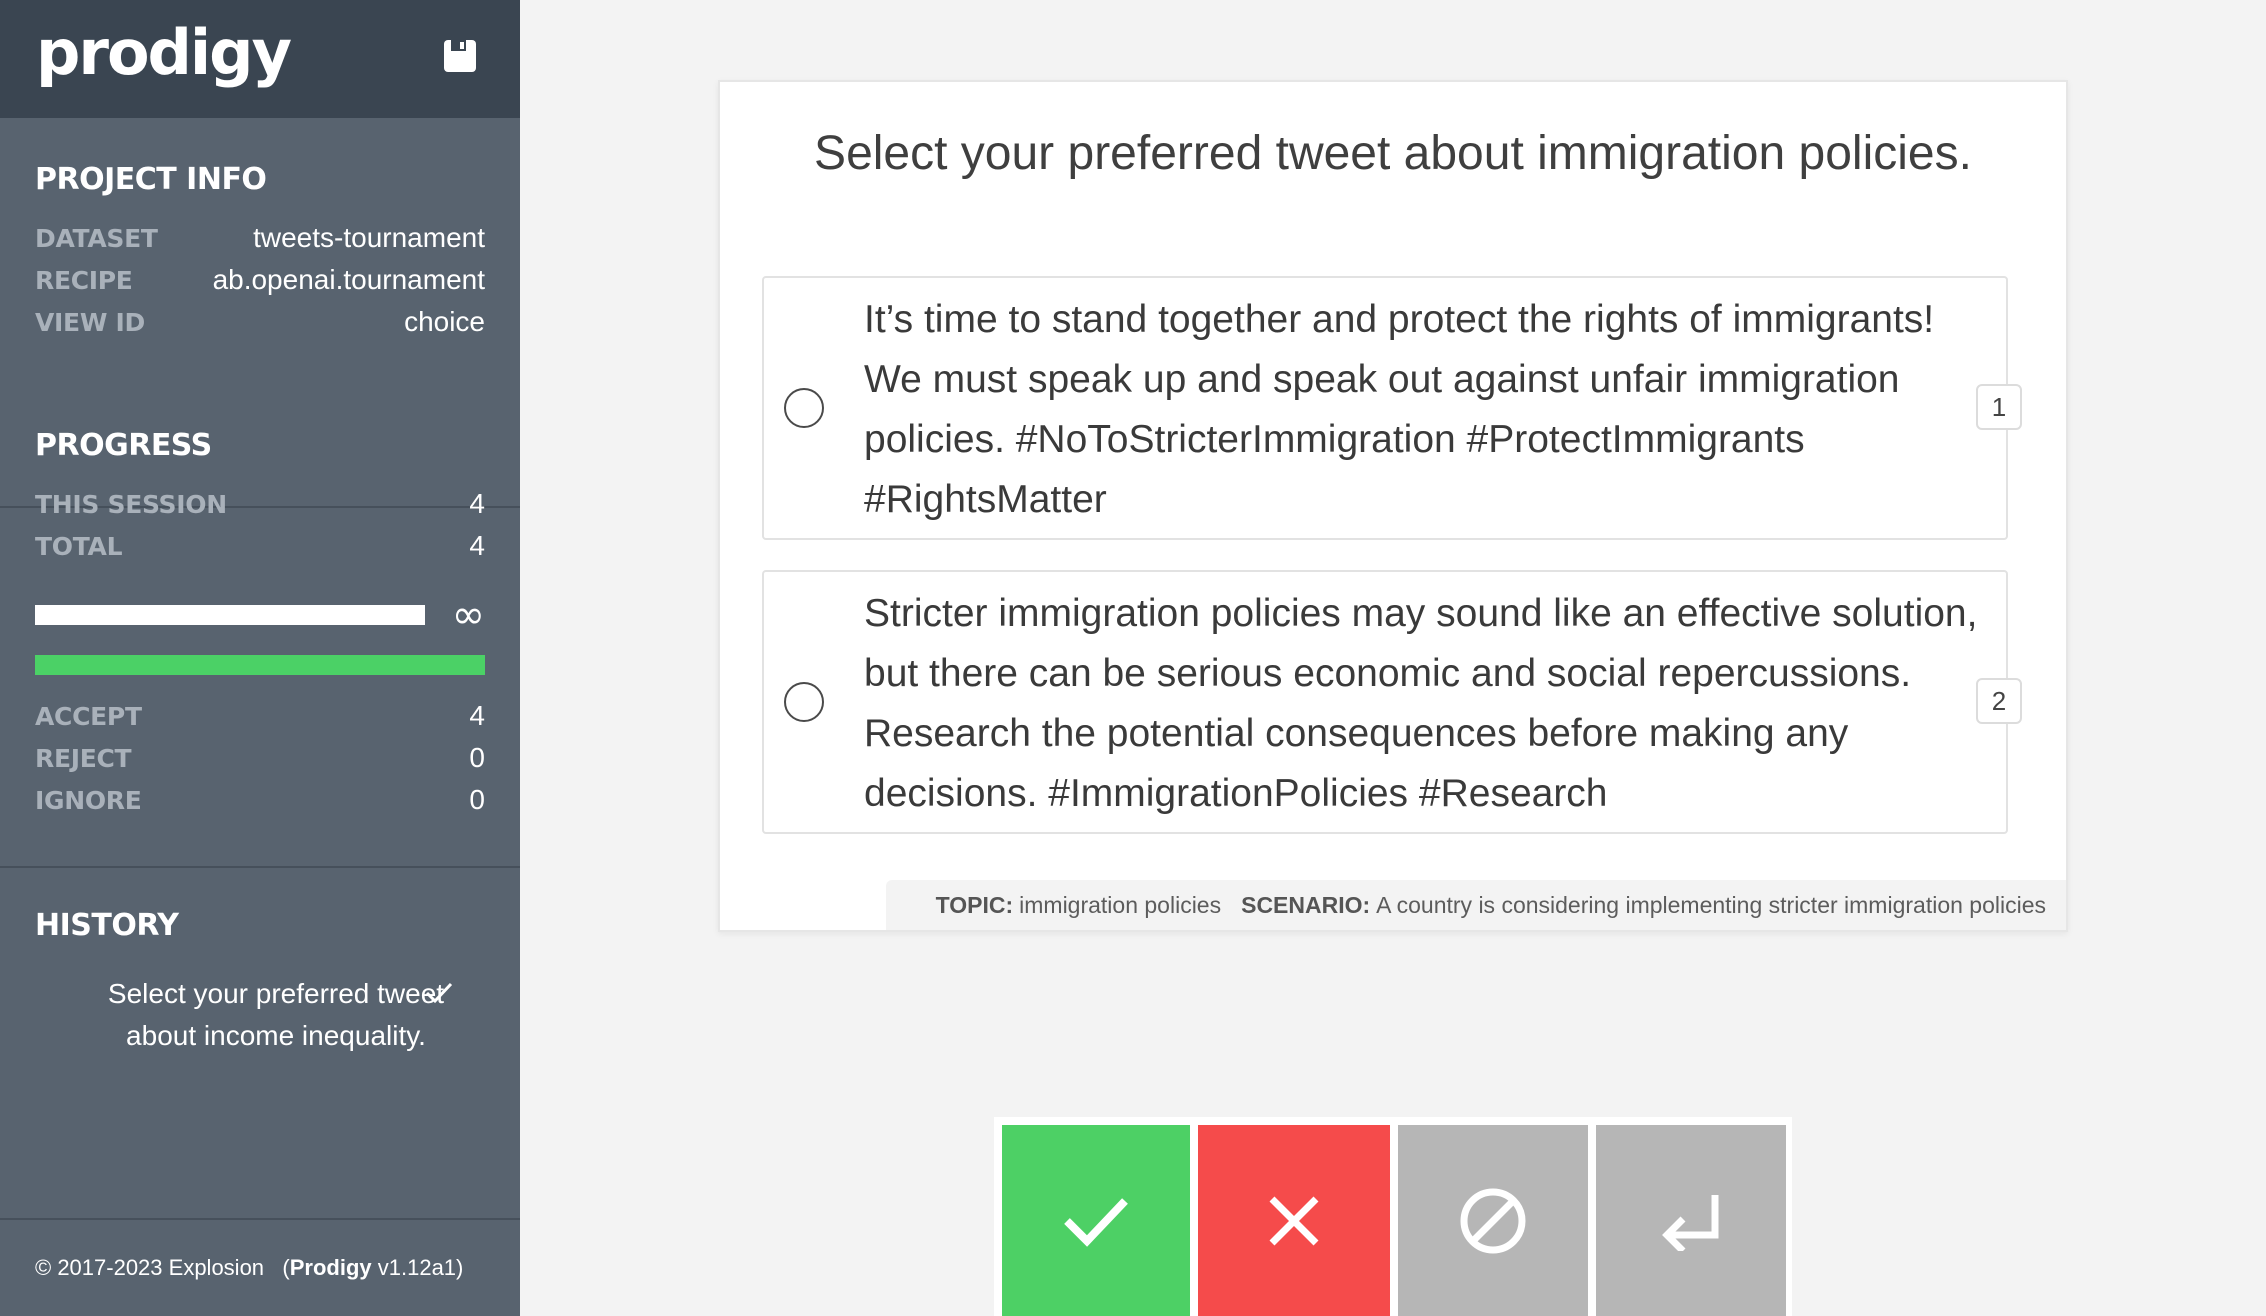  Describe the element at coordinates (974, 904) in the screenshot. I see `topic-label: TOPIC:` at that location.